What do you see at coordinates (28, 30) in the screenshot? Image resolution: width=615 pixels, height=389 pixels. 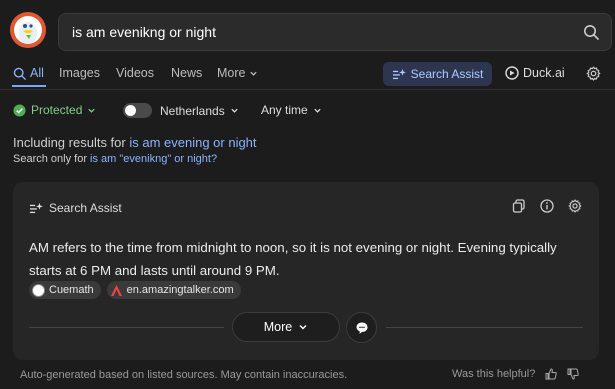 I see `duckduckgo-logo` at bounding box center [28, 30].